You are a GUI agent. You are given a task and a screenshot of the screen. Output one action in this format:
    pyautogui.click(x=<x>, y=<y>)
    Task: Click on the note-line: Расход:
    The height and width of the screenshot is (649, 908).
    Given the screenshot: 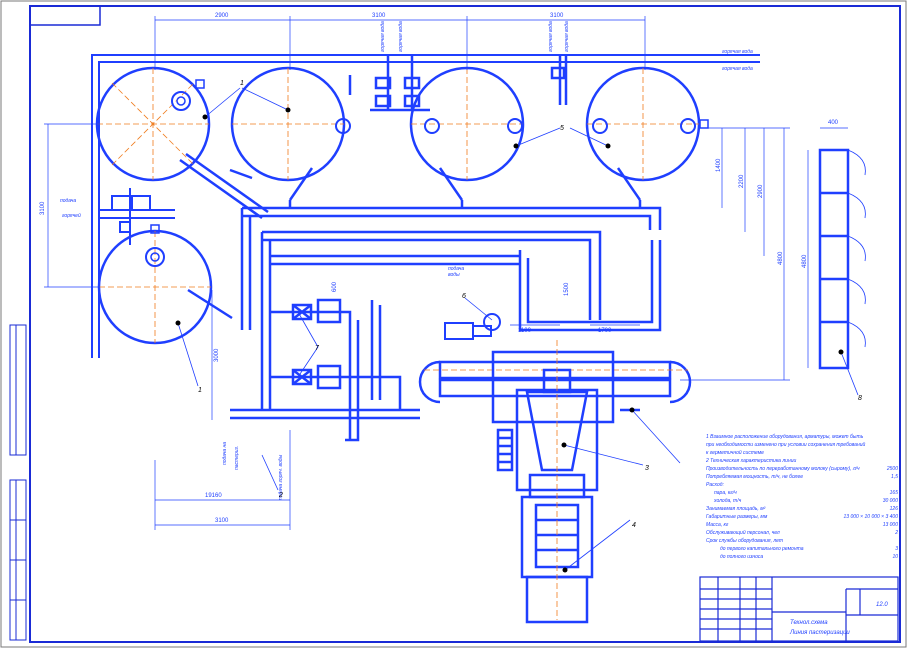 What is the action you would take?
    pyautogui.click(x=715, y=485)
    